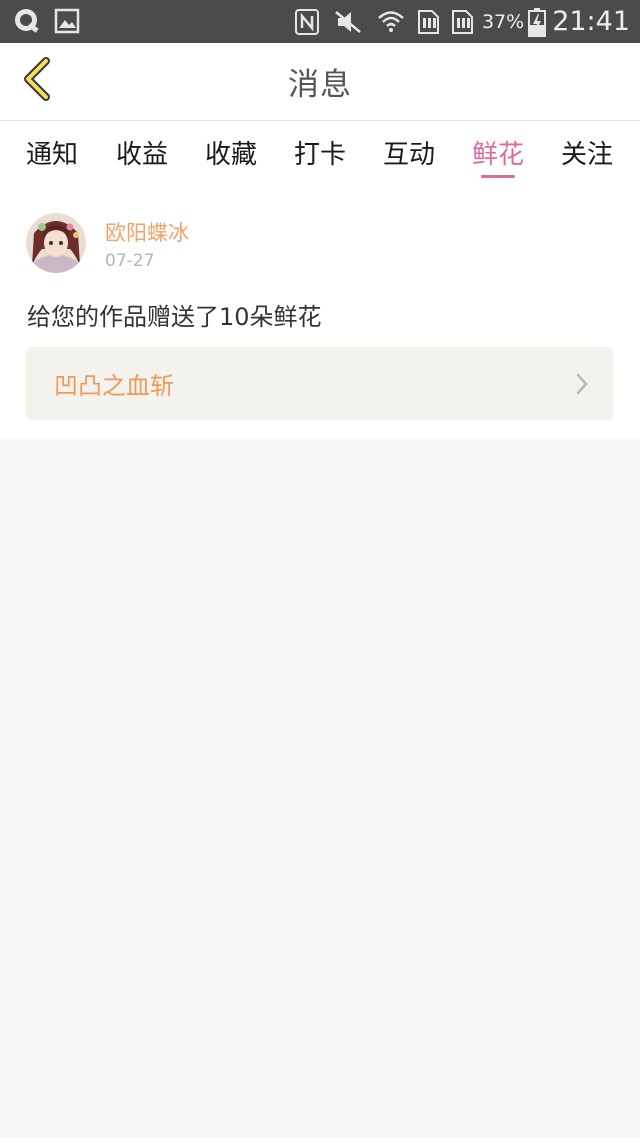  I want to click on tab-interaction: 互动, so click(409, 153).